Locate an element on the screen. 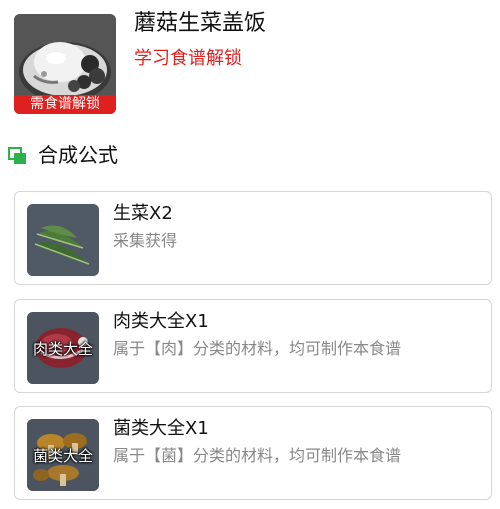 Image resolution: width=500 pixels, height=509 pixels. ingredient-name: 生菜X2 is located at coordinates (143, 213).